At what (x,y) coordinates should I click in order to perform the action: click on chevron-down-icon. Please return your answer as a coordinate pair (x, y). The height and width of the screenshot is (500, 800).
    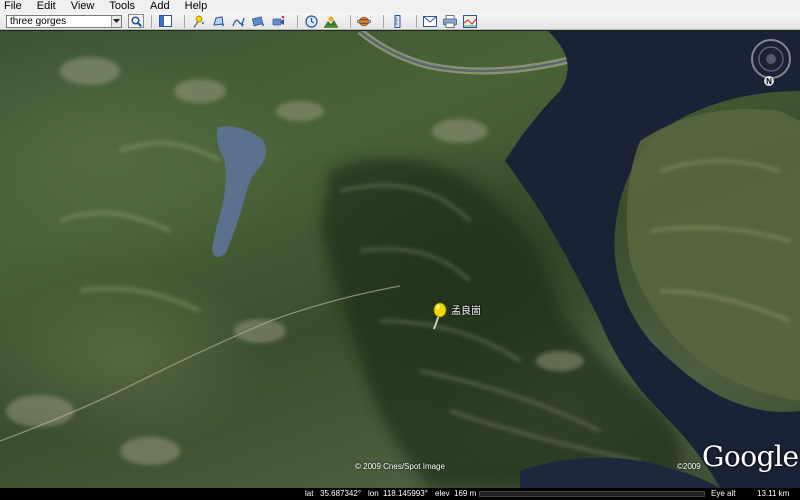
    Looking at the image, I should click on (116, 20).